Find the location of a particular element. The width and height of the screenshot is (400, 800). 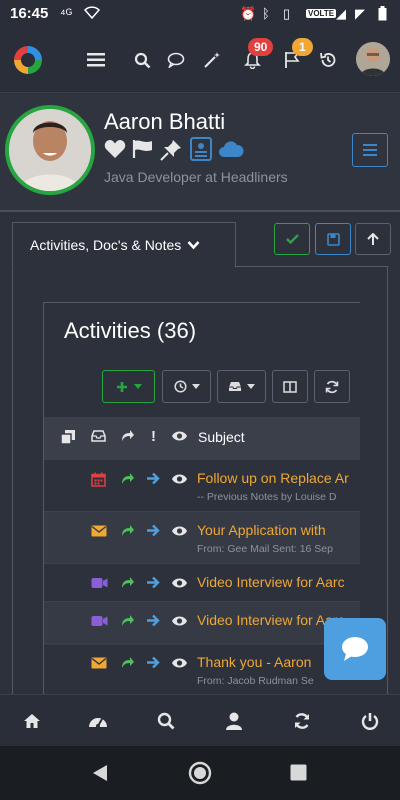

cloud-icon is located at coordinates (231, 152).